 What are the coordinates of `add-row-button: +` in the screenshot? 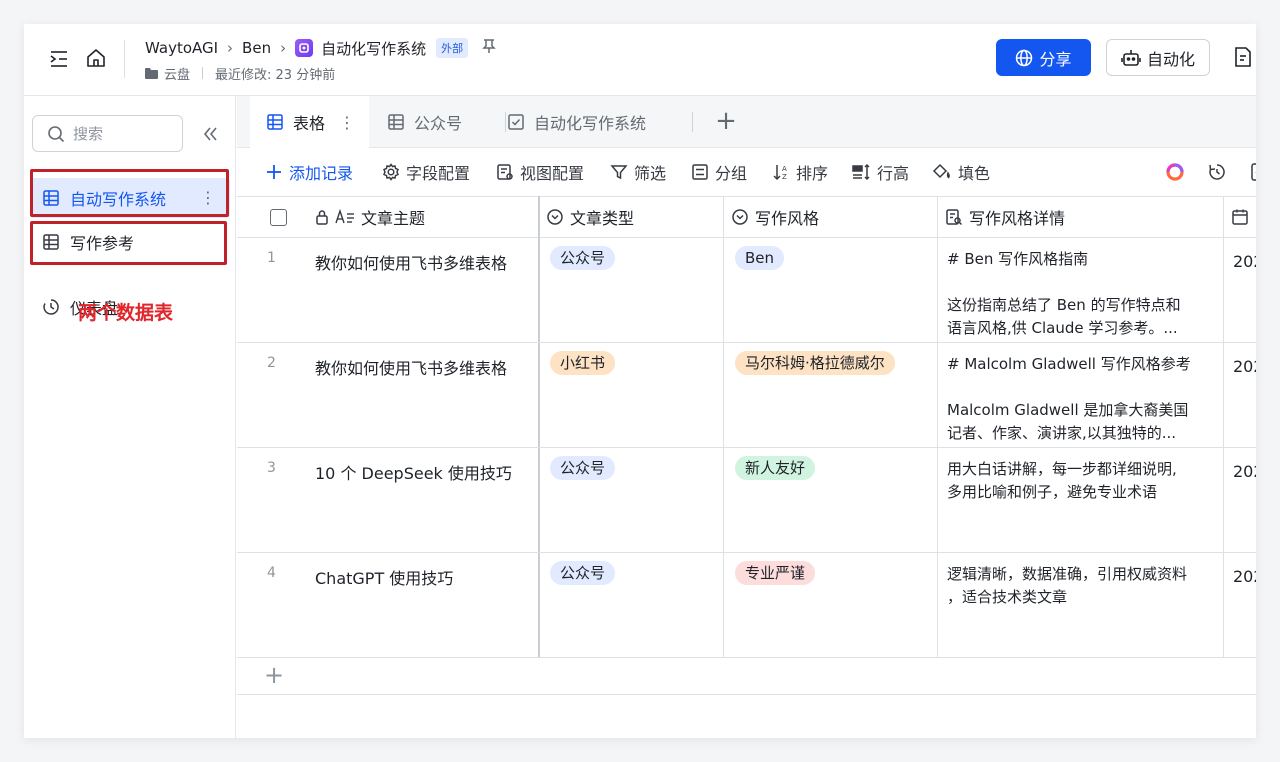 It's located at (746, 676).